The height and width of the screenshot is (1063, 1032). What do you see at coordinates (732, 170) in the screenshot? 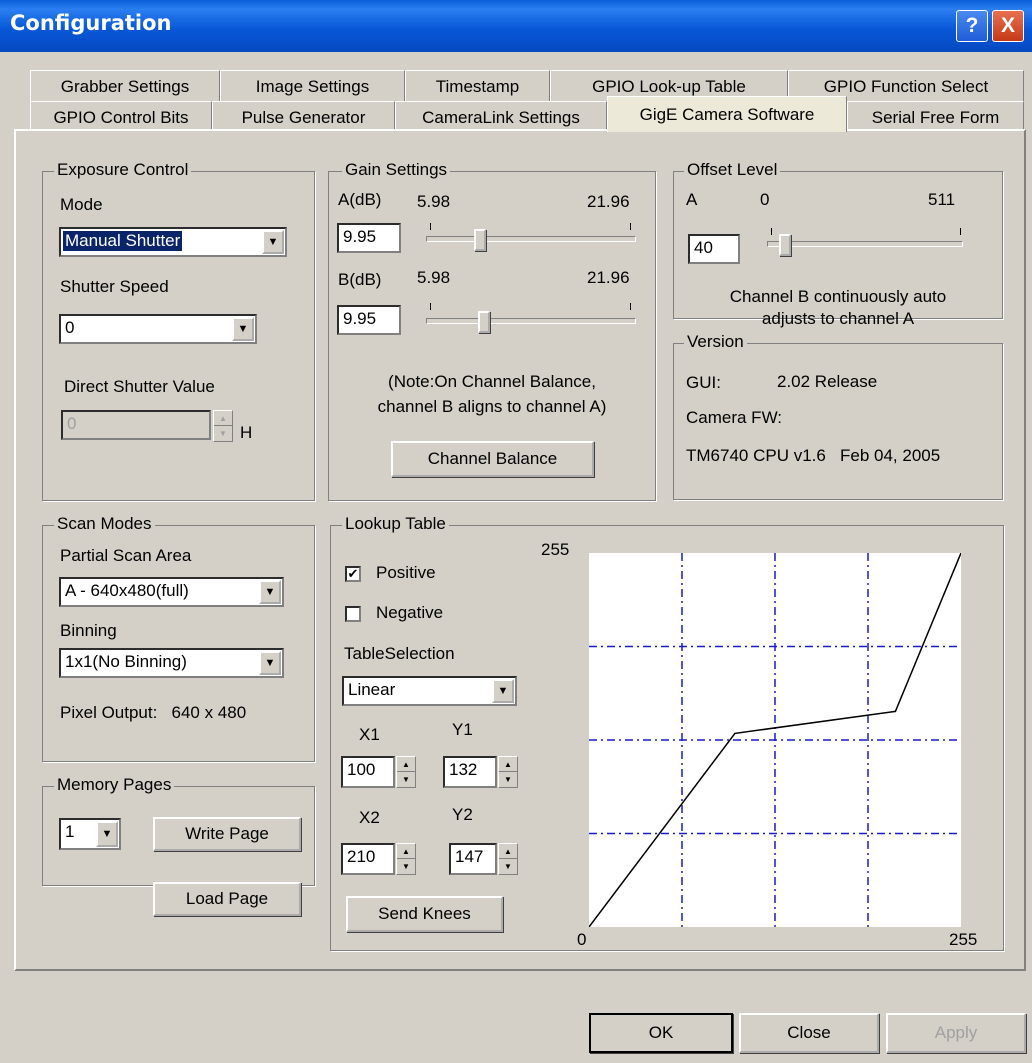
I see `offset-level-title: Offset Level` at bounding box center [732, 170].